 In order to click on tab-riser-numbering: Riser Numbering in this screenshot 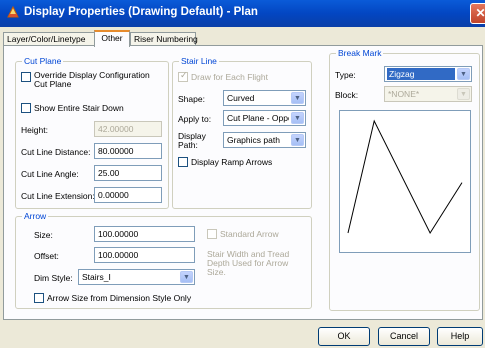, I will do `click(164, 39)`.